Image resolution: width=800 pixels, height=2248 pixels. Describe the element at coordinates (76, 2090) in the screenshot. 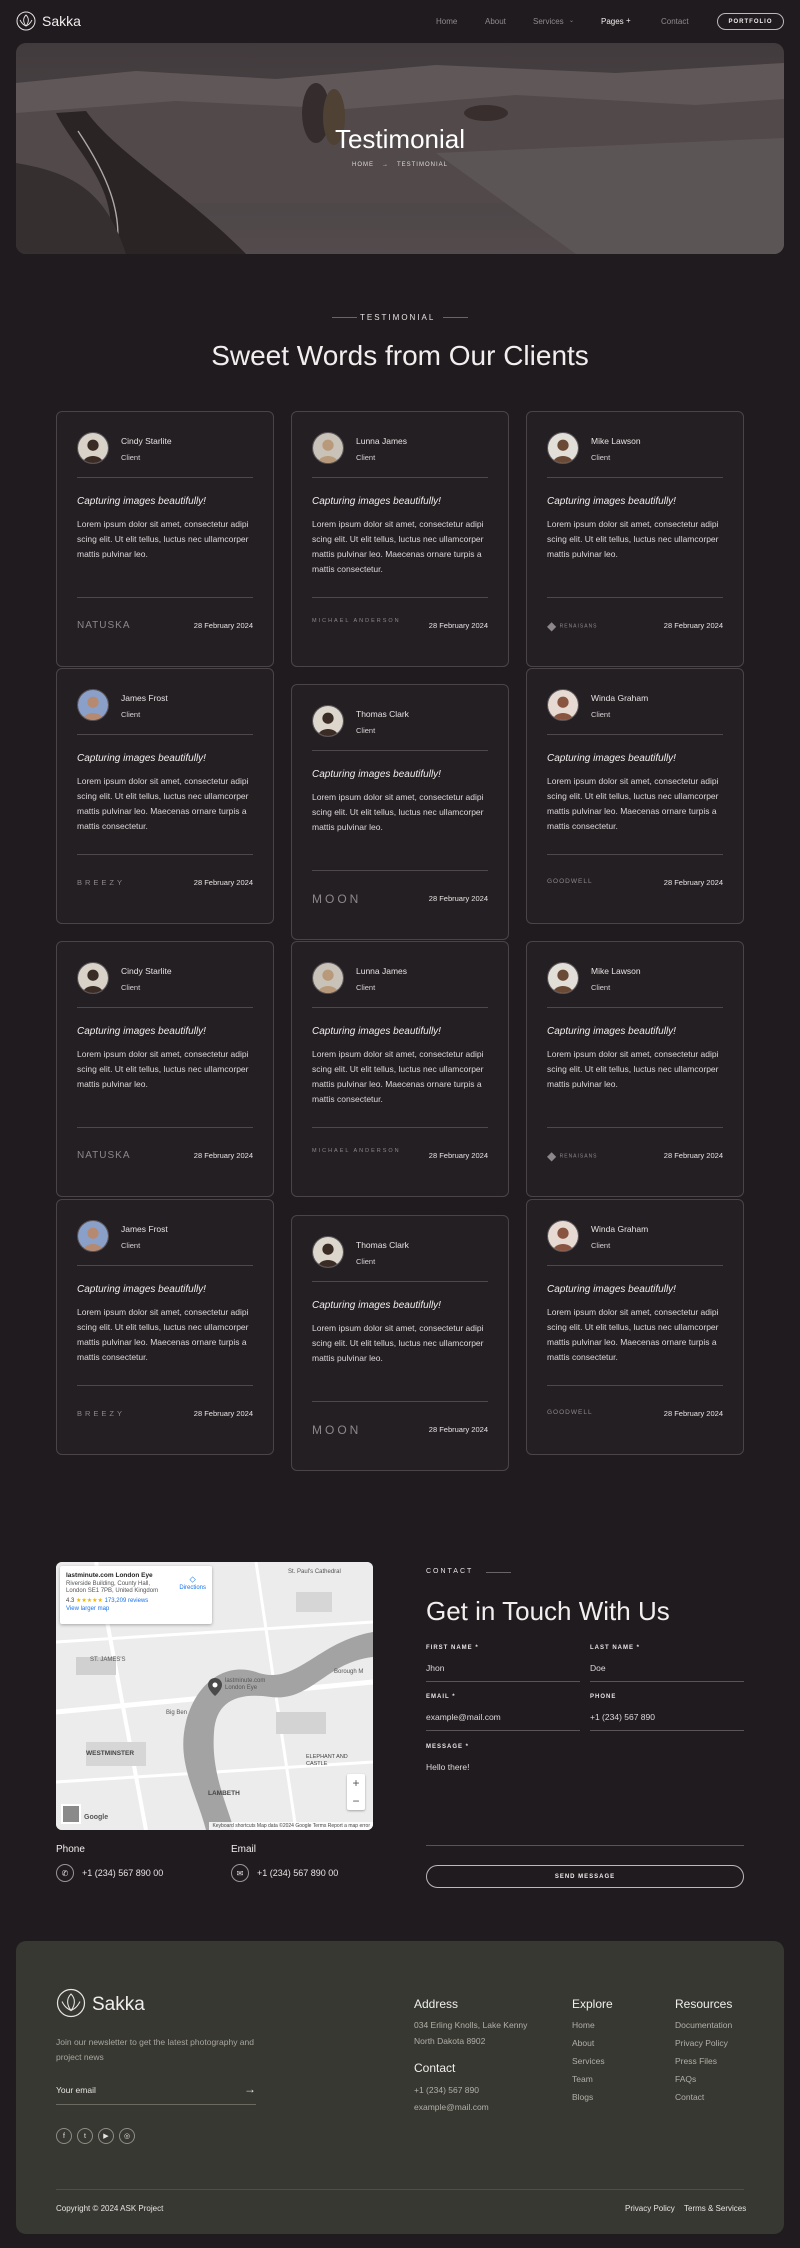

I see `newsletter-input: Your email` at that location.